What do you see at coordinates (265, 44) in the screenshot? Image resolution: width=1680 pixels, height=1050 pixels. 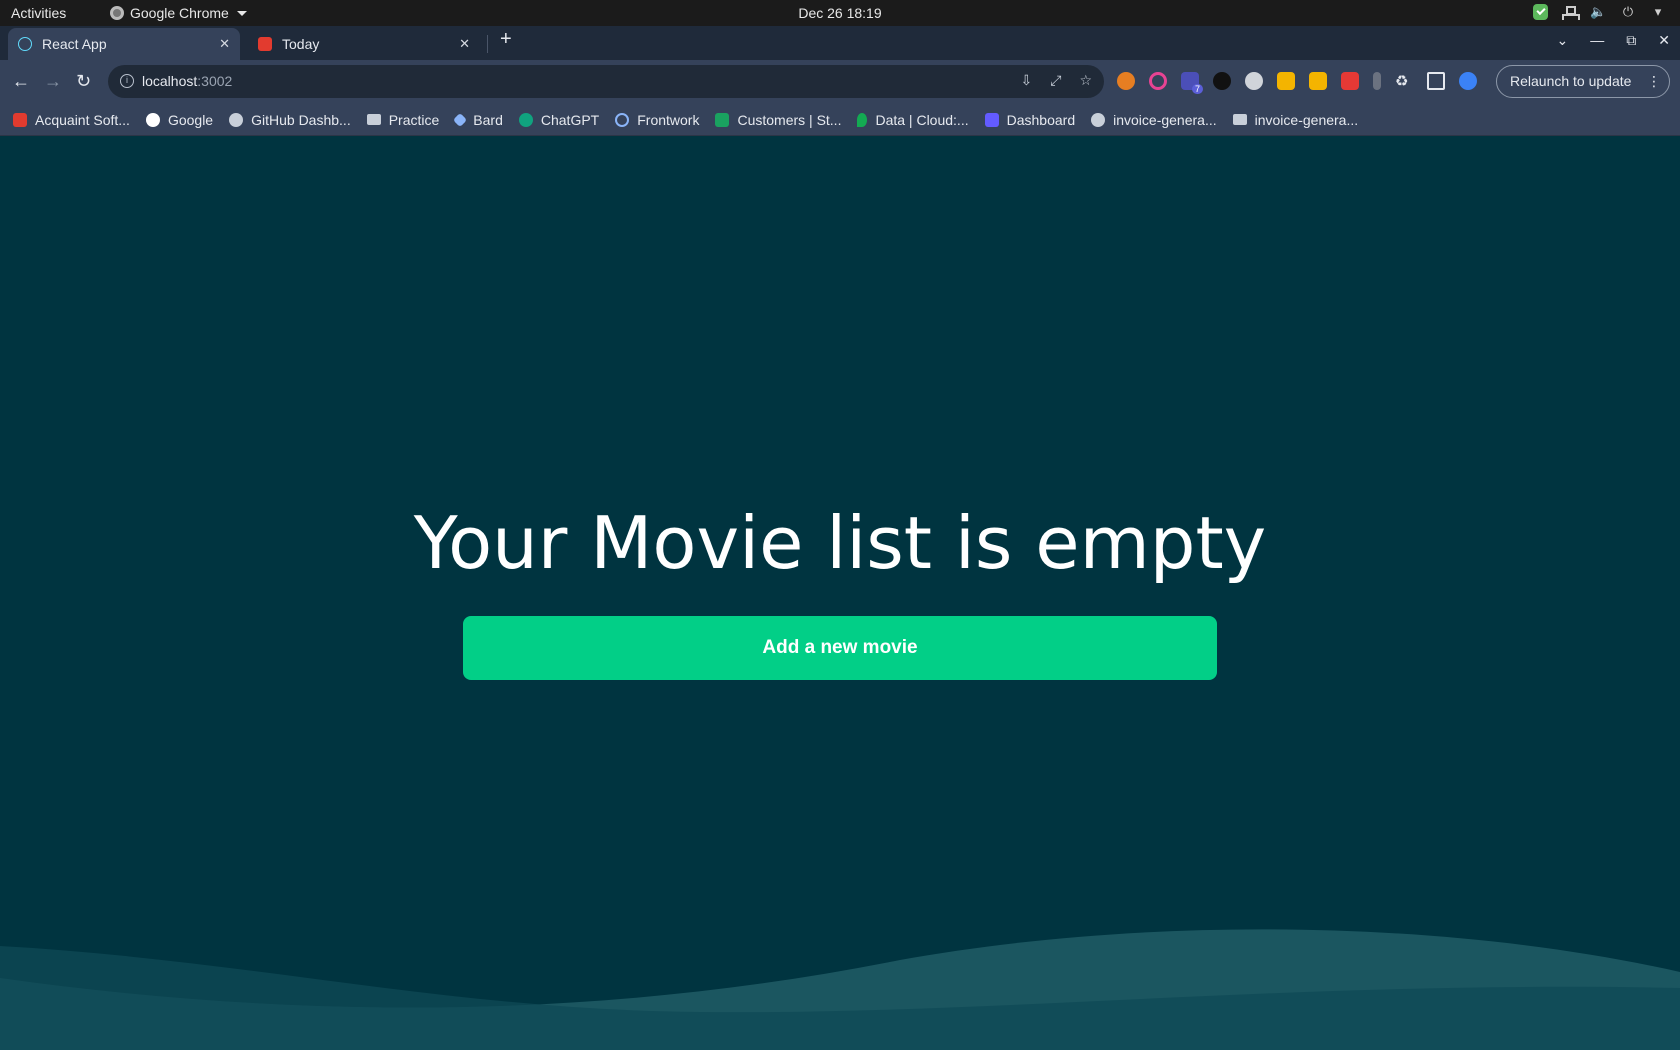 I see `today-icon` at bounding box center [265, 44].